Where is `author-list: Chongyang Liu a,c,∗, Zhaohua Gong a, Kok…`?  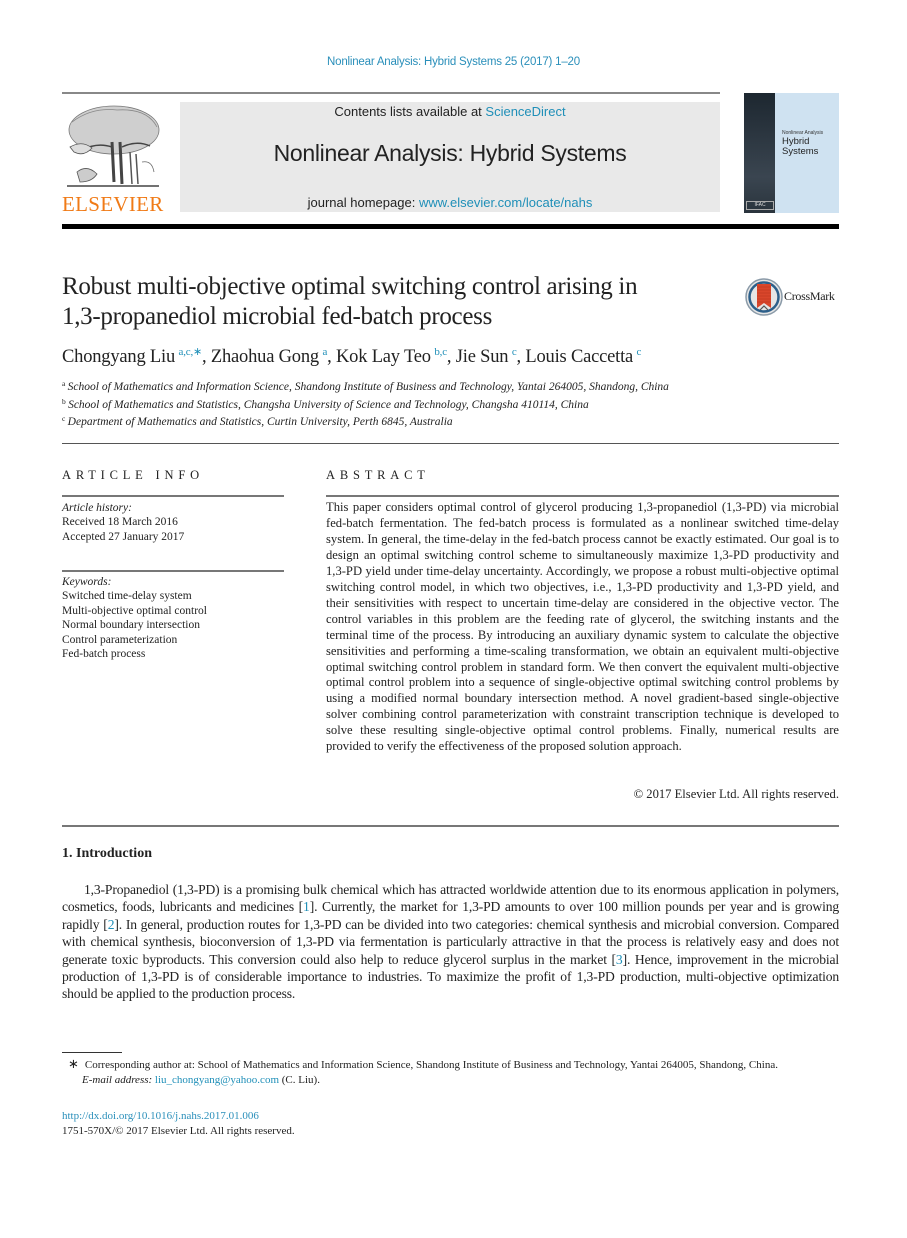 author-list: Chongyang Liu a,c,∗, Zhaohua Gong a, Kok… is located at coordinates (452, 356).